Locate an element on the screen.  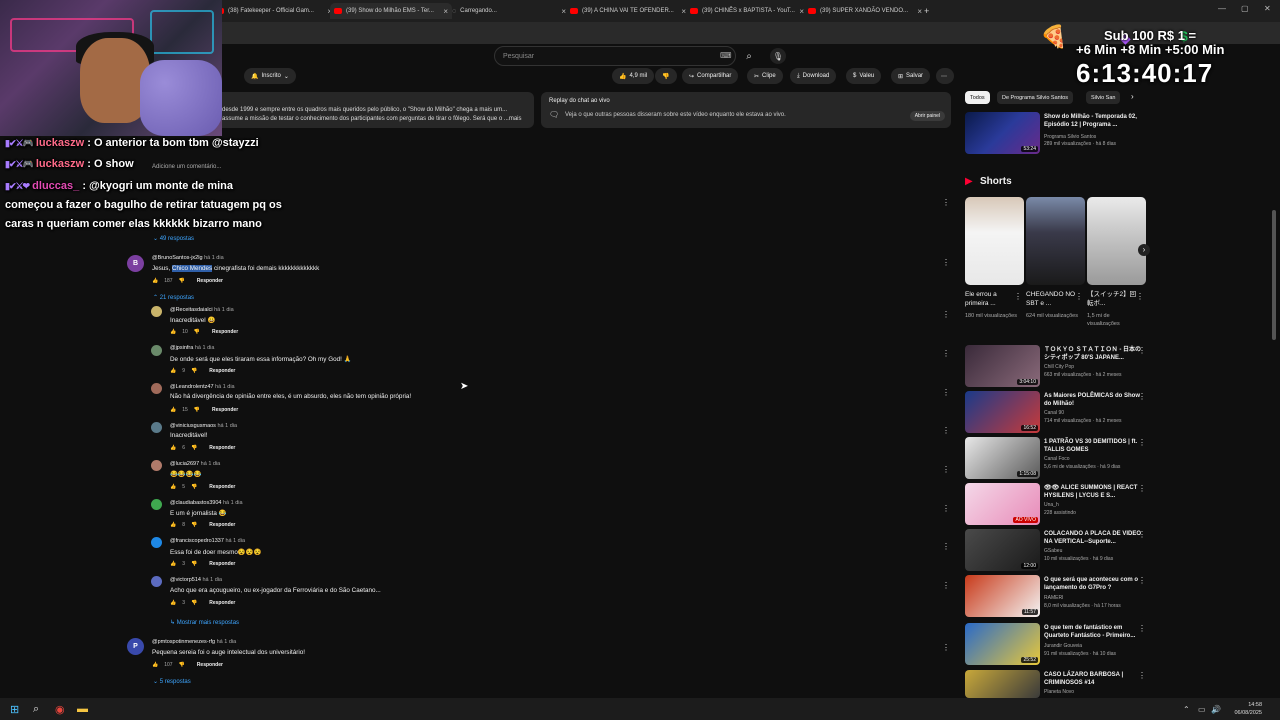
video-thumbnail: 3:04:10 is located at coordinates (1002, 366).